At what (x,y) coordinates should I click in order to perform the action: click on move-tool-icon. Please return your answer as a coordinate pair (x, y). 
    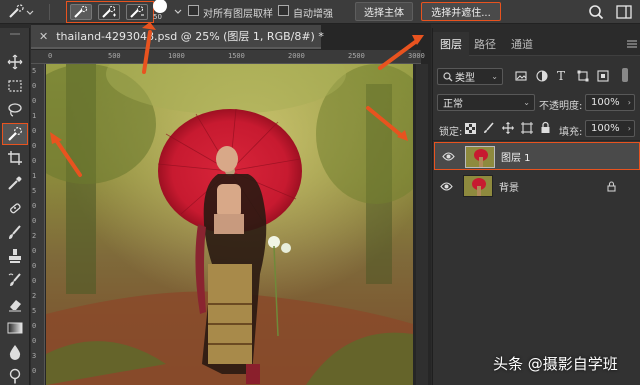
    Looking at the image, I should click on (15, 62).